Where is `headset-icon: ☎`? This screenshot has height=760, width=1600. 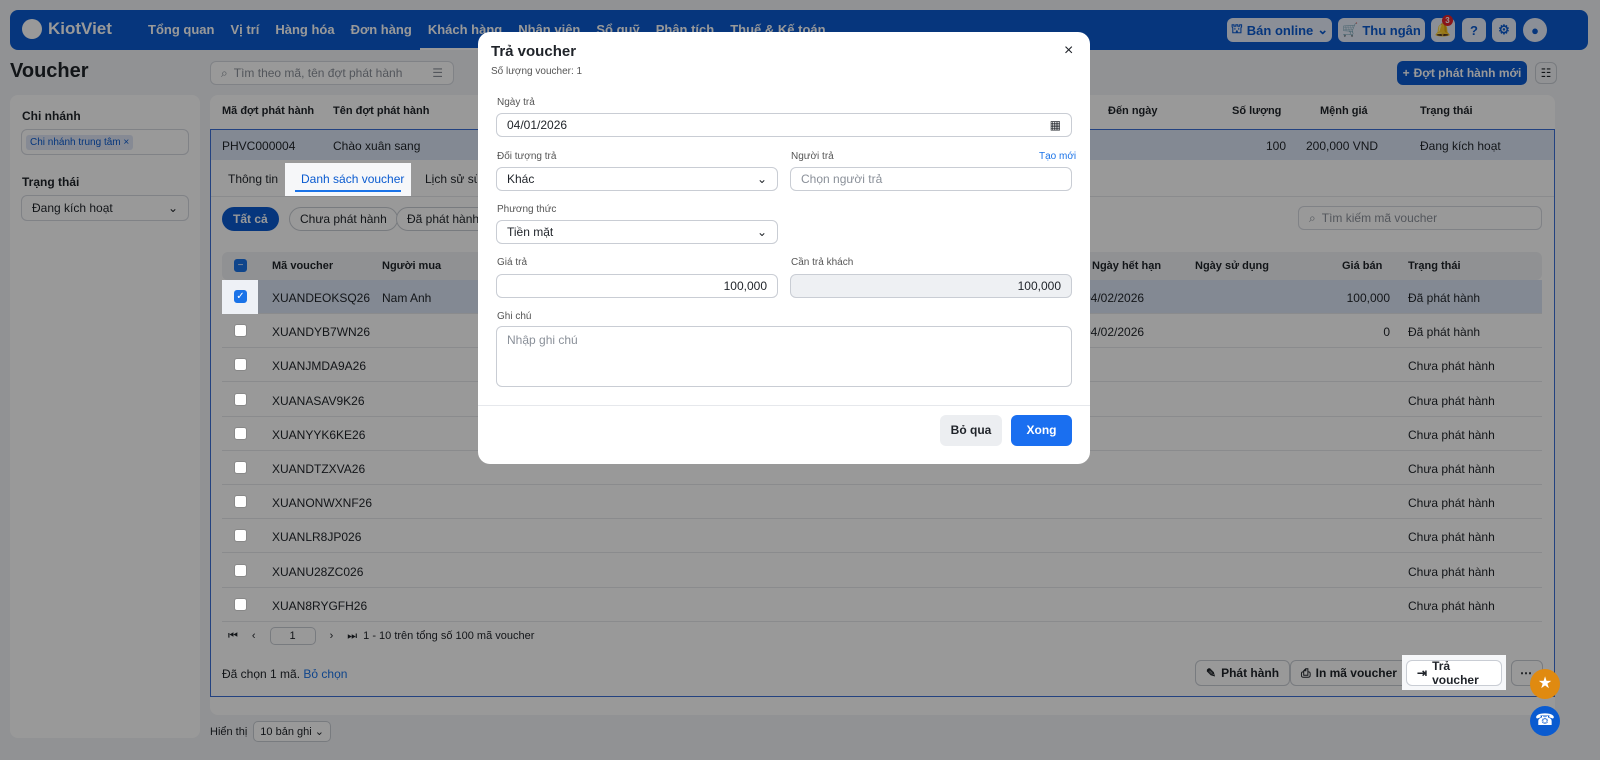 headset-icon: ☎ is located at coordinates (1545, 720).